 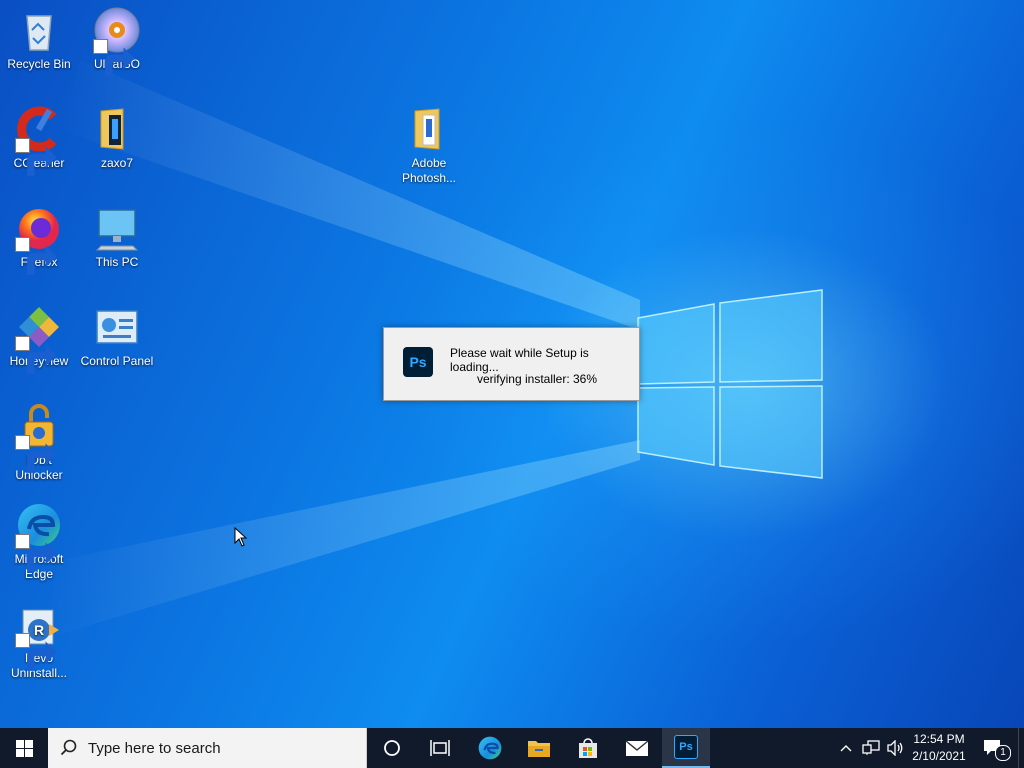 I want to click on ccleaner-icon, so click(x=39, y=140).